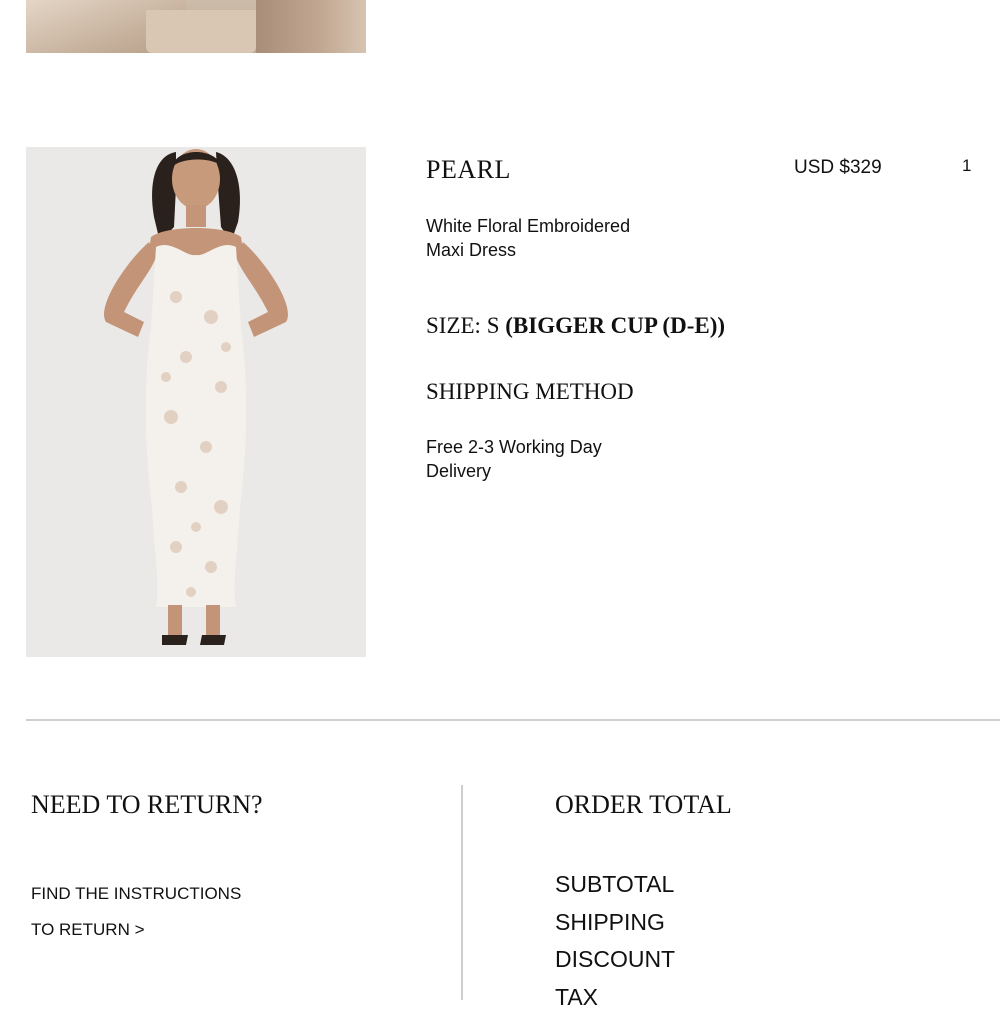 The width and height of the screenshot is (1000, 1016). I want to click on order-total-list: SUBTOTAL SHIPPING DISCOUNT TAX, so click(615, 941).